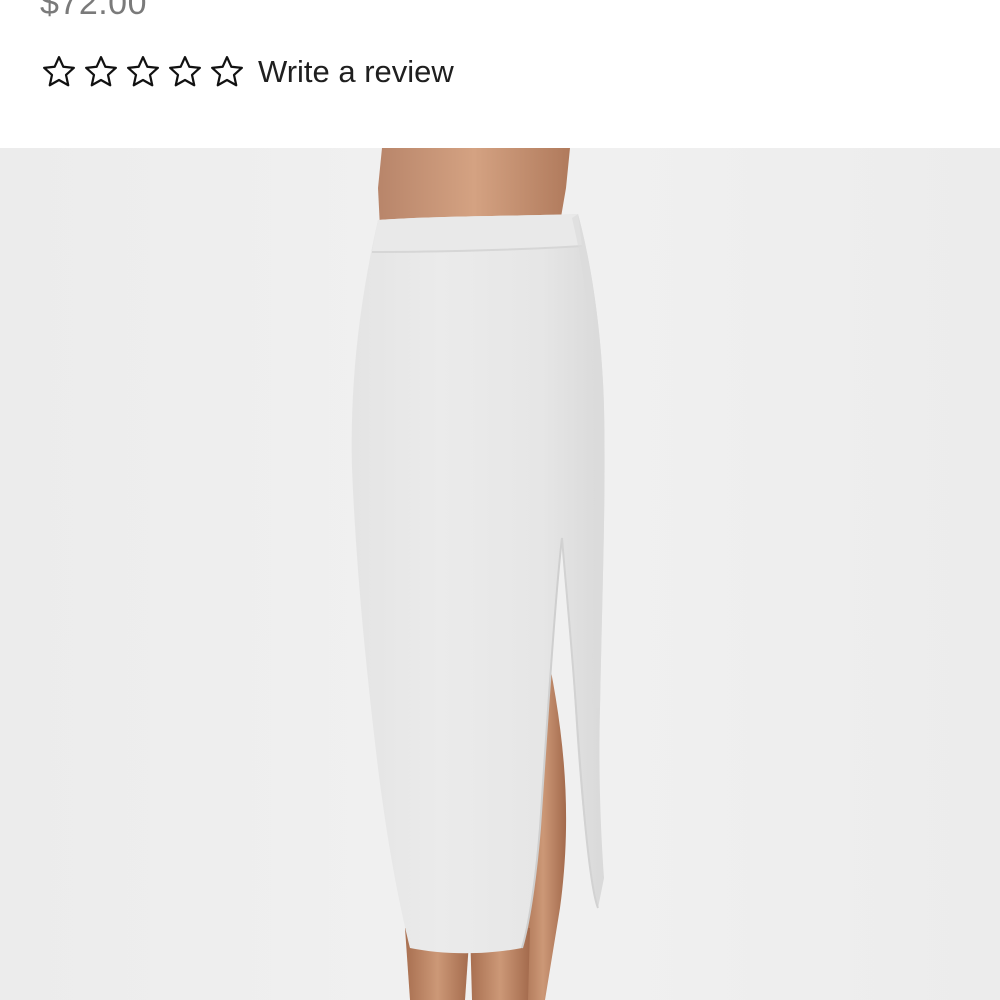  I want to click on waistband, so click(477, 233).